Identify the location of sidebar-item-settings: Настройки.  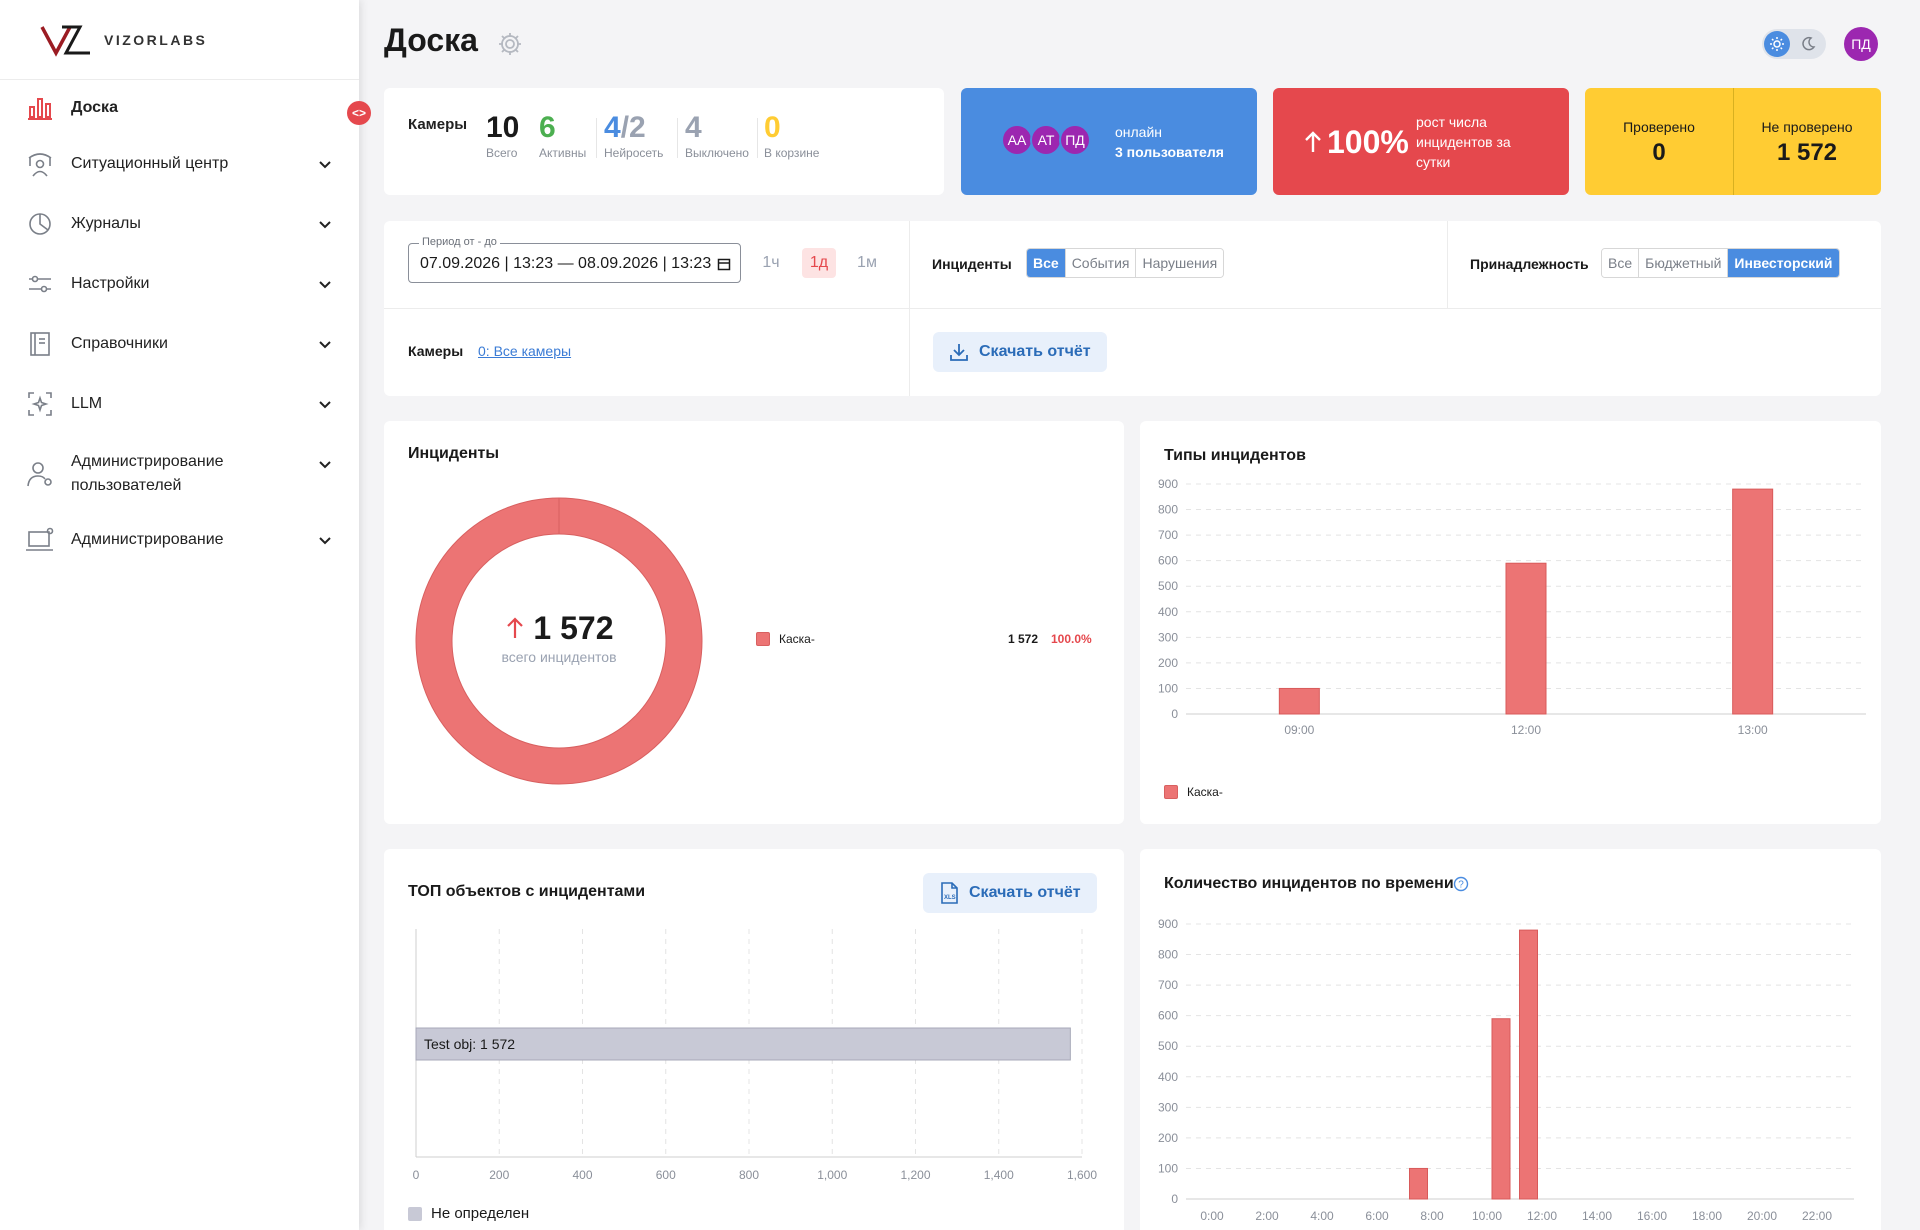
(179, 284).